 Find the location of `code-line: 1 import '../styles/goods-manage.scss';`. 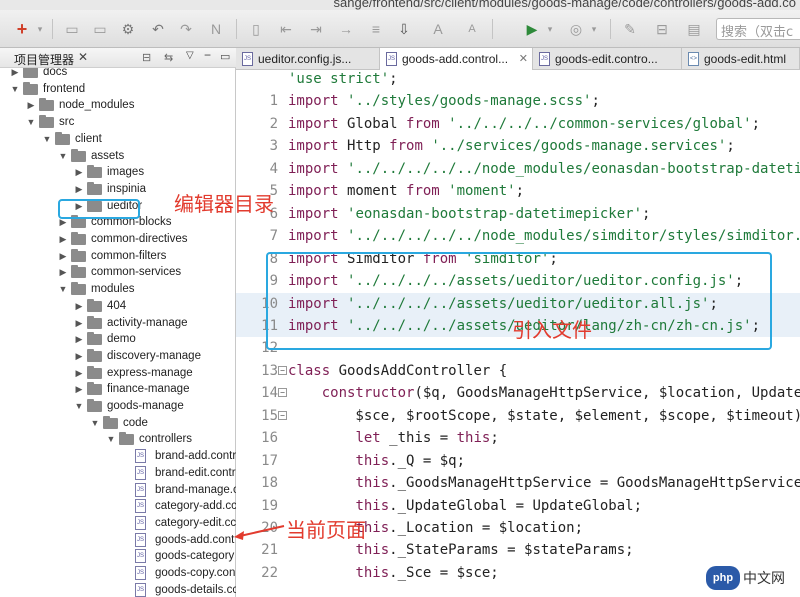

code-line: 1 import '../styles/goods-manage.scss'; is located at coordinates (518, 101).